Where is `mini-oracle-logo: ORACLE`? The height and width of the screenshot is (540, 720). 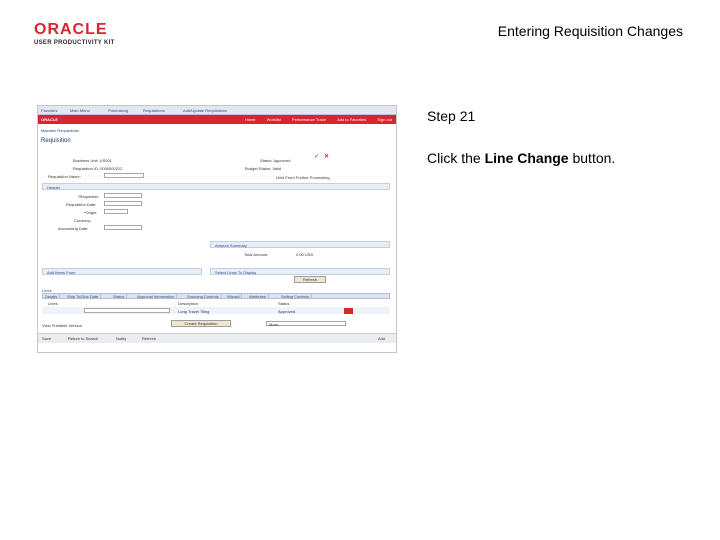
mini-oracle-logo: ORACLE is located at coordinates (49, 119).